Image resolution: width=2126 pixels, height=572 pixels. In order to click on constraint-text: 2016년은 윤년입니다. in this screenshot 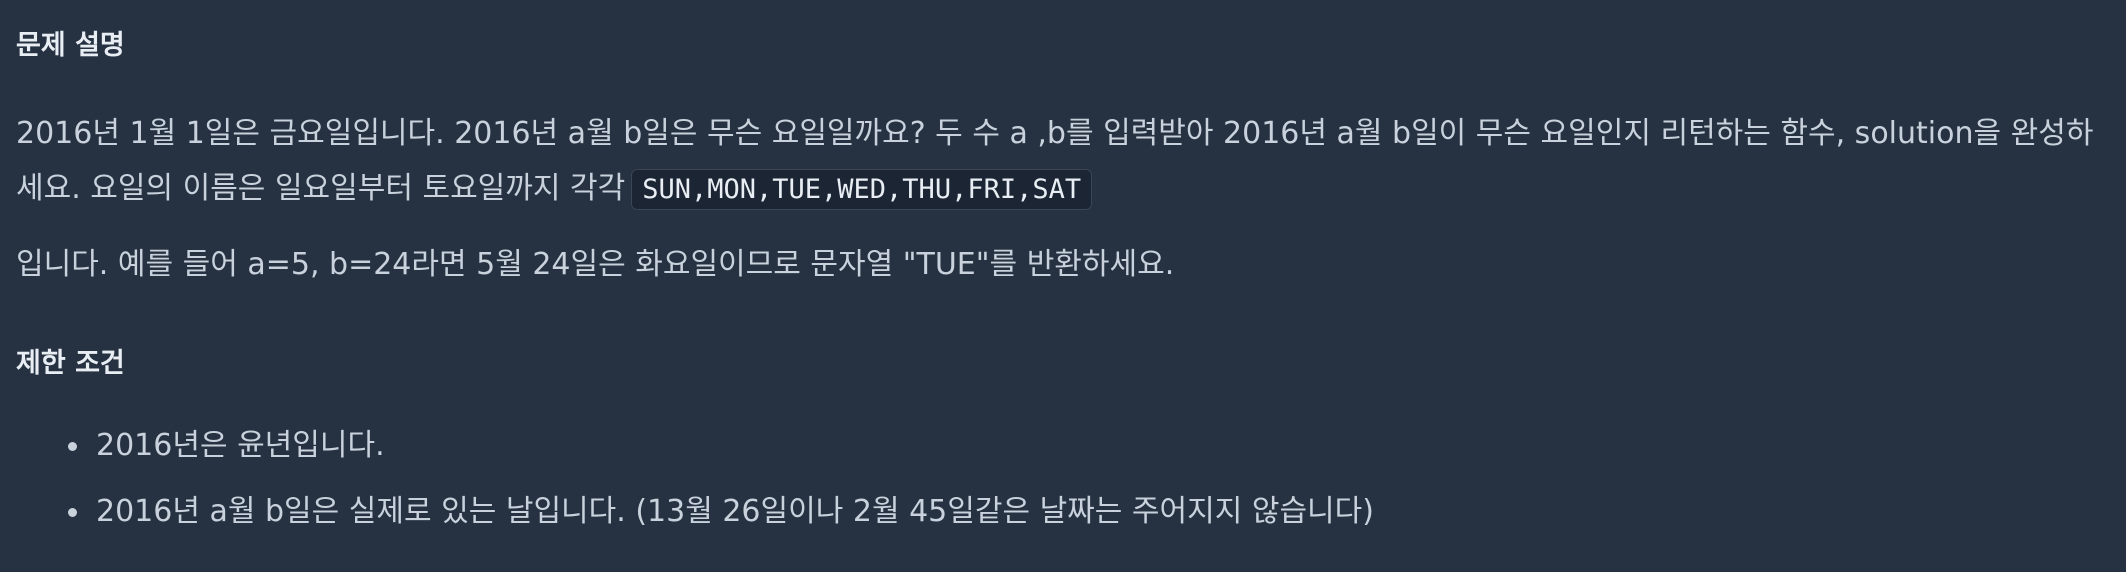, I will do `click(240, 445)`.